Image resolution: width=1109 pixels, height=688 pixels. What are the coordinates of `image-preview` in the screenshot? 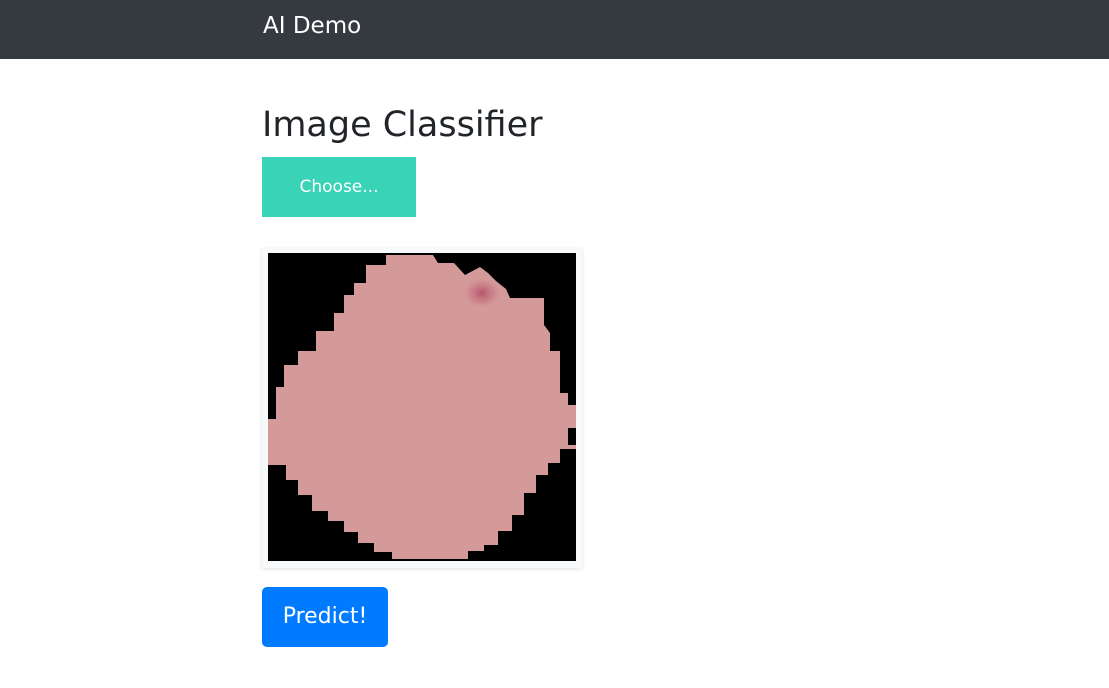 It's located at (422, 408).